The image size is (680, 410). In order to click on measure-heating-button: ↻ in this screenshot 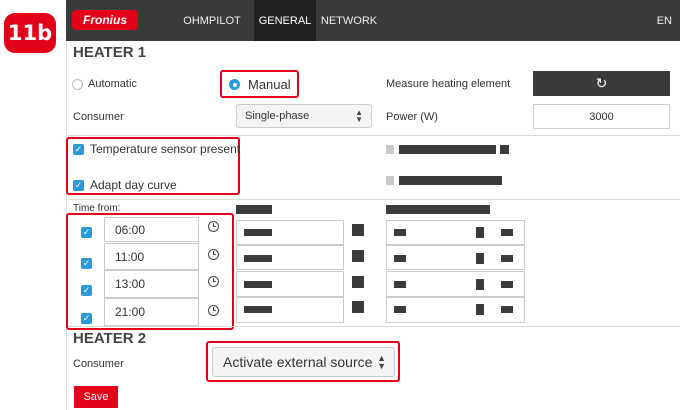, I will do `click(601, 83)`.